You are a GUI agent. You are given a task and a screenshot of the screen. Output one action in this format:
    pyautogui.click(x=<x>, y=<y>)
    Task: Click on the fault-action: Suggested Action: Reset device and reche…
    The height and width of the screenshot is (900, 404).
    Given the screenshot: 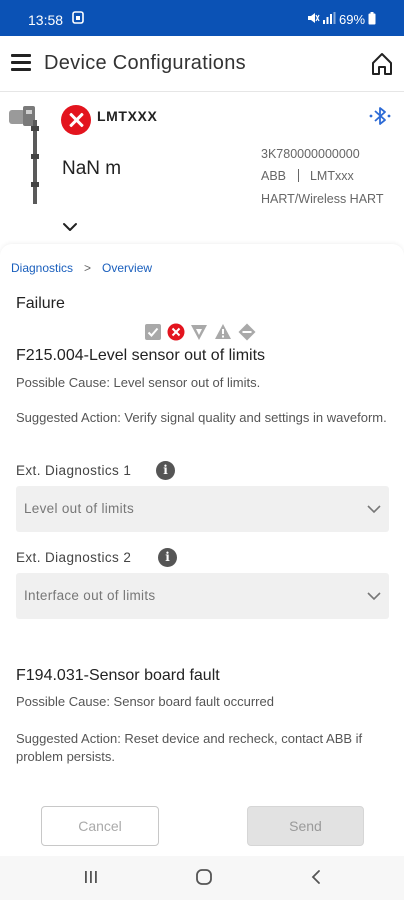 What is the action you would take?
    pyautogui.click(x=189, y=747)
    